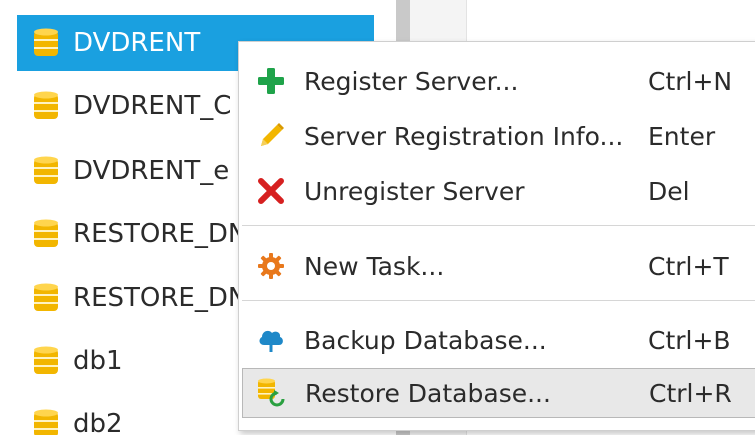 This screenshot has height=435, width=755. What do you see at coordinates (271, 392) in the screenshot?
I see `database-restore-icon` at bounding box center [271, 392].